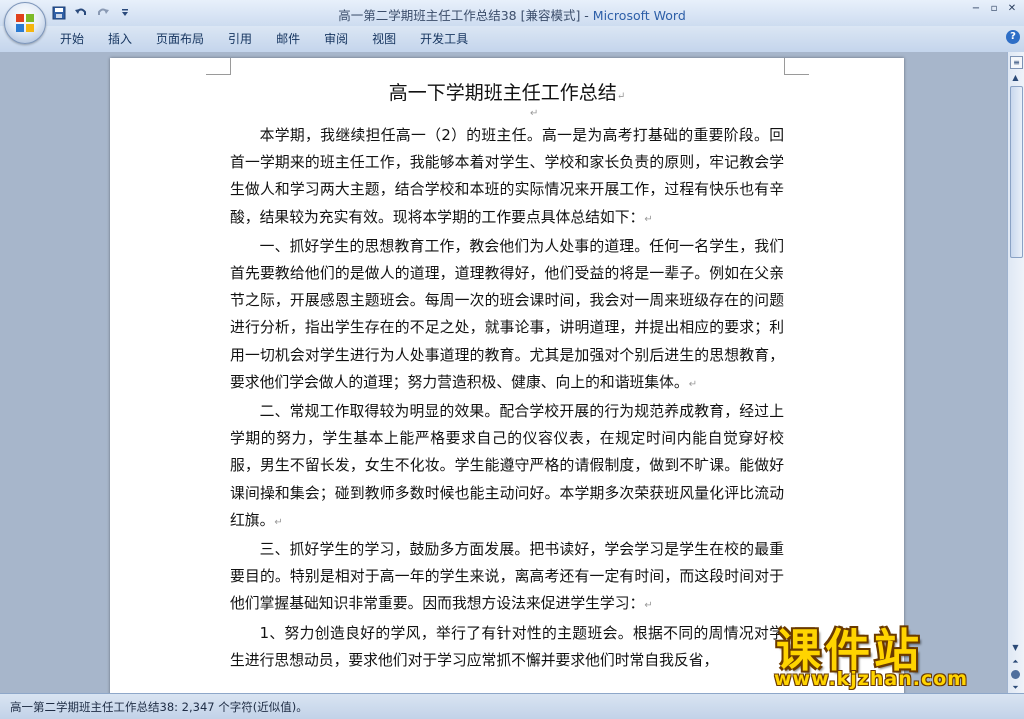  Describe the element at coordinates (1016, 62) in the screenshot. I see `ruler-toggle-icon: ≡` at that location.